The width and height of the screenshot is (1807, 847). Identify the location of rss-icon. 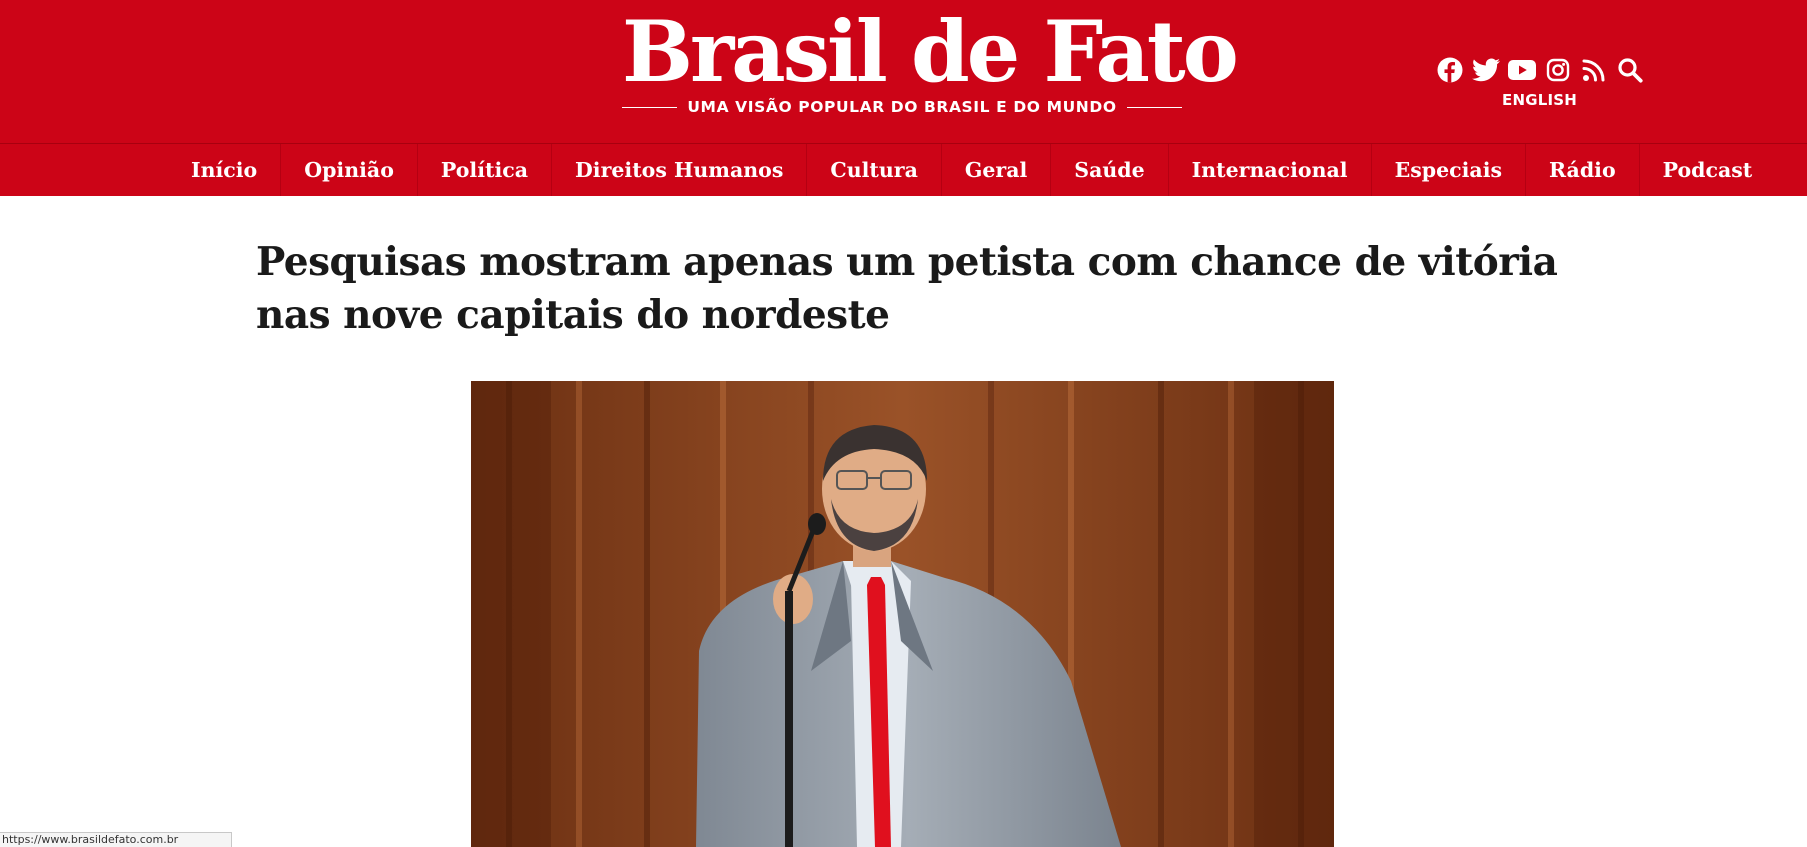
(1594, 70).